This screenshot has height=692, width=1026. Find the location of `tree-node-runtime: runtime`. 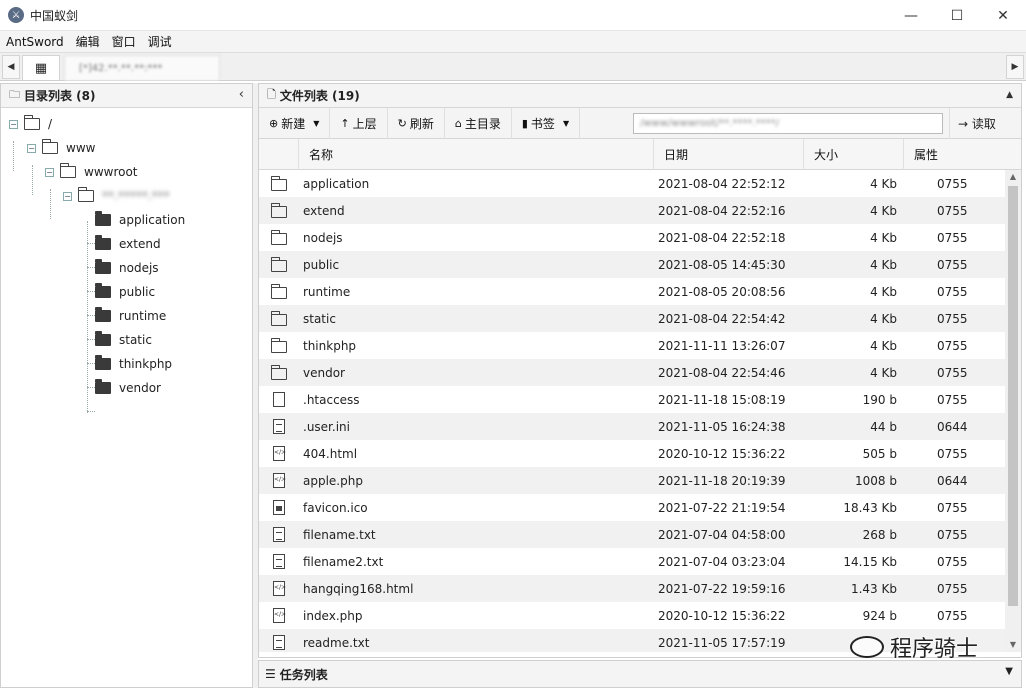

tree-node-runtime: runtime is located at coordinates (130, 316).